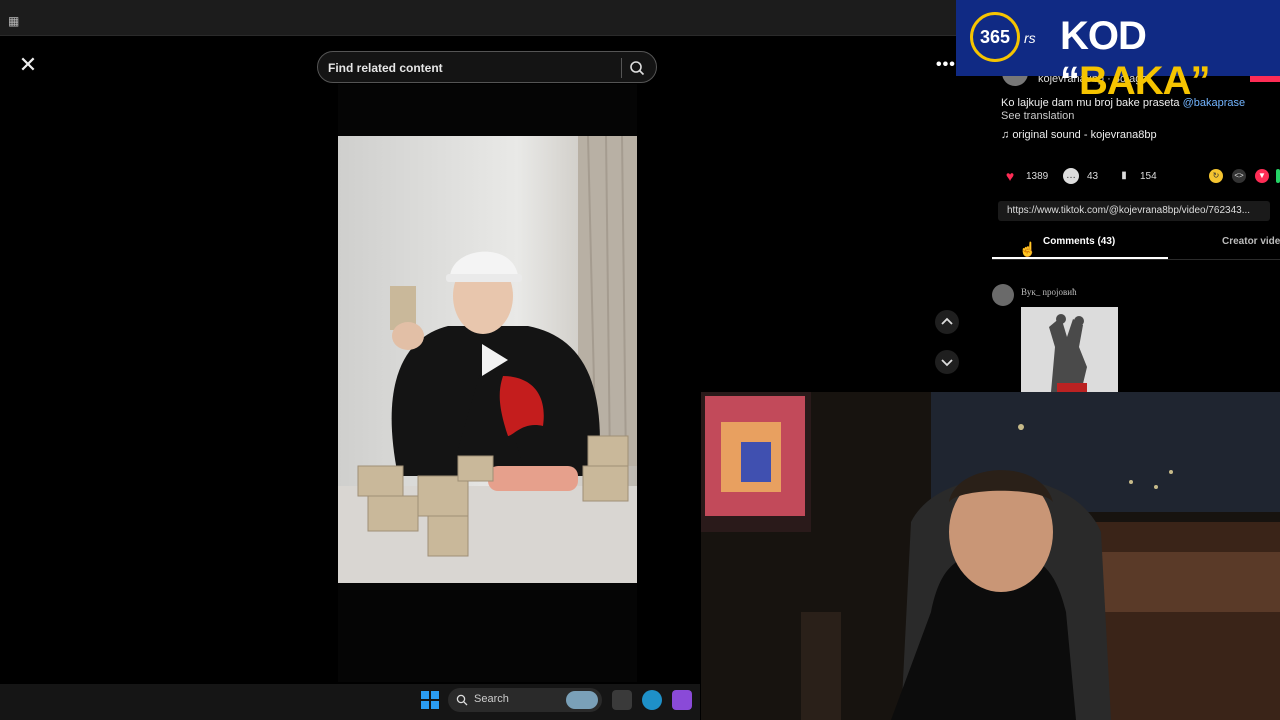 The image size is (1280, 720). What do you see at coordinates (995, 37) in the screenshot?
I see `brand-logo: 365` at bounding box center [995, 37].